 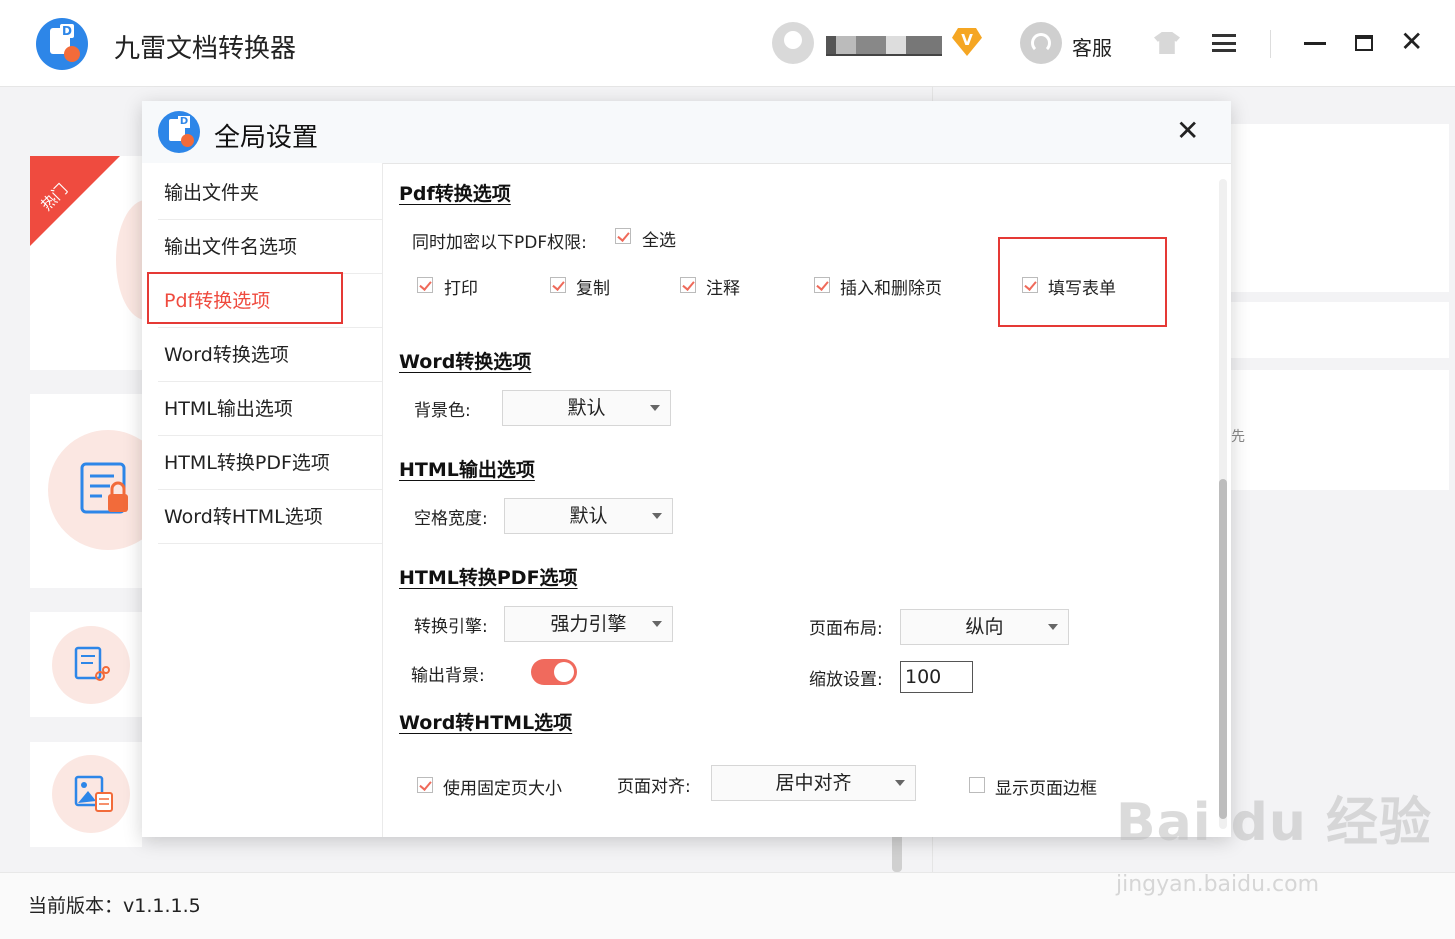 I want to click on customer-service-icon, so click(x=1041, y=43).